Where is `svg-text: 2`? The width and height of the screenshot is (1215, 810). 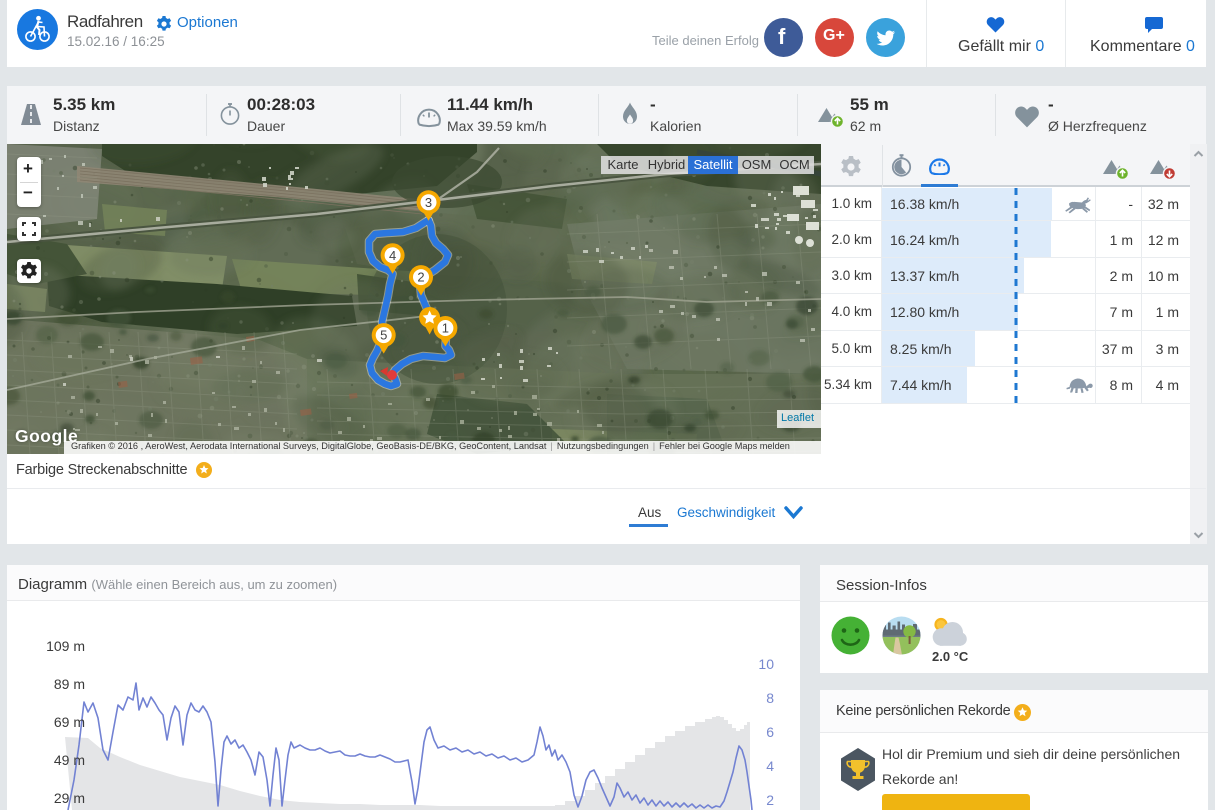 svg-text: 2 is located at coordinates (420, 277).